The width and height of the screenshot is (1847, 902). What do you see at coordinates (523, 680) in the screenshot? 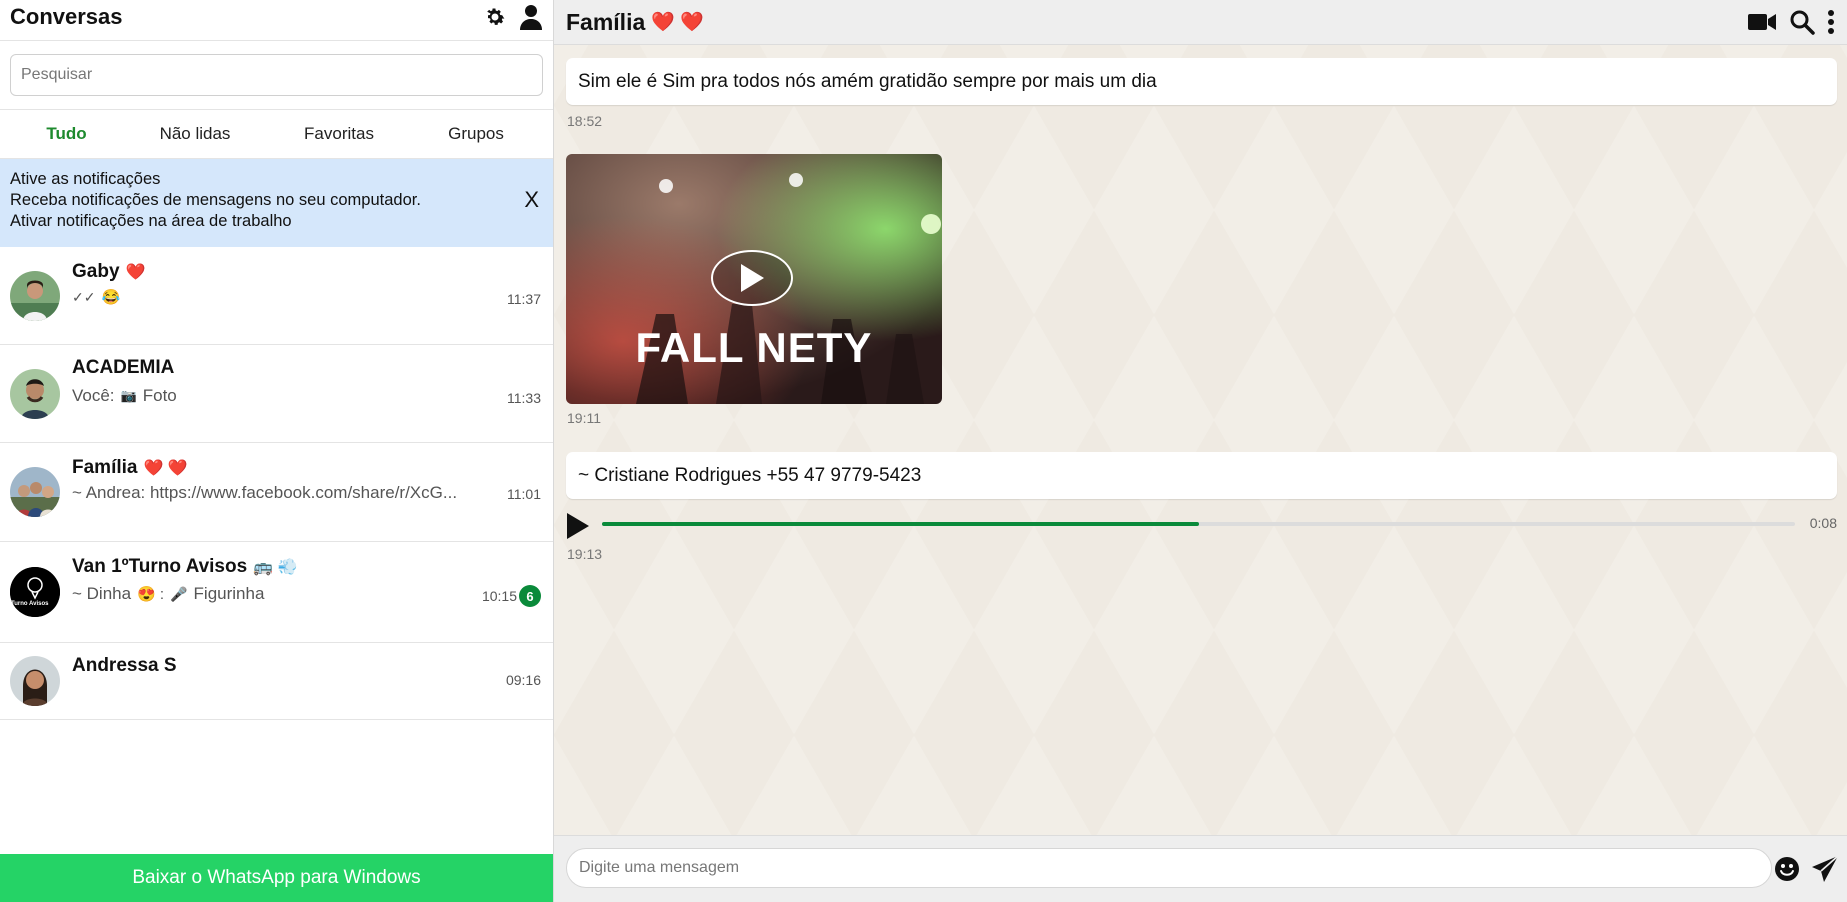
I see `chat-time: 09:16` at bounding box center [523, 680].